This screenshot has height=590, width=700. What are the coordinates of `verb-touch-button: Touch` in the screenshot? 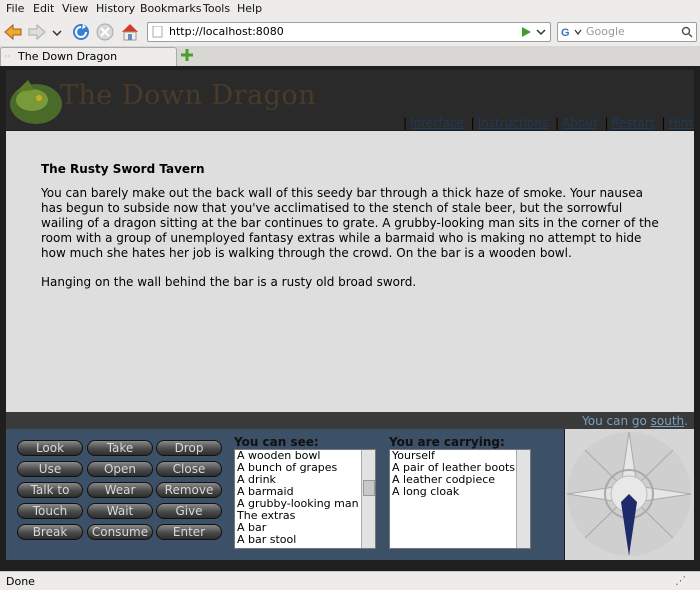 It's located at (50, 511).